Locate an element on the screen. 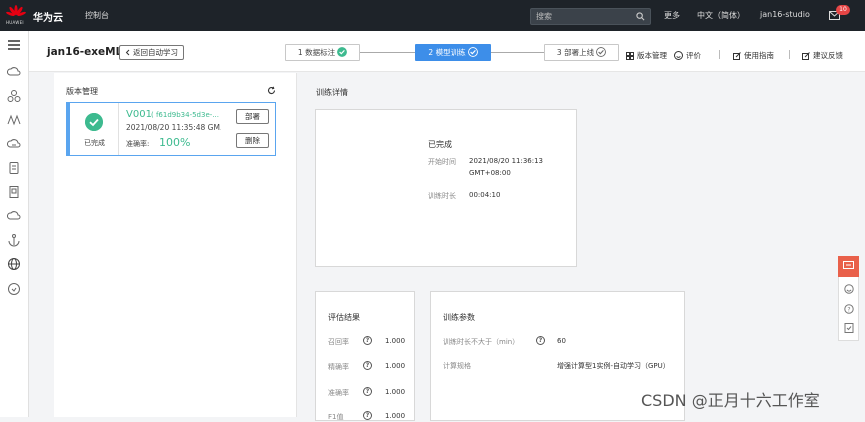 The width and height of the screenshot is (865, 422). rate-button: 评价 is located at coordinates (687, 55).